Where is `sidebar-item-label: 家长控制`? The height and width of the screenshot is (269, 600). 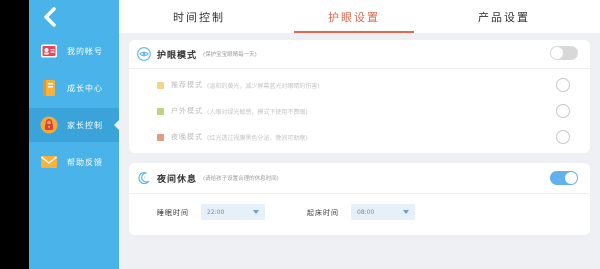 sidebar-item-label: 家长控制 is located at coordinates (85, 125).